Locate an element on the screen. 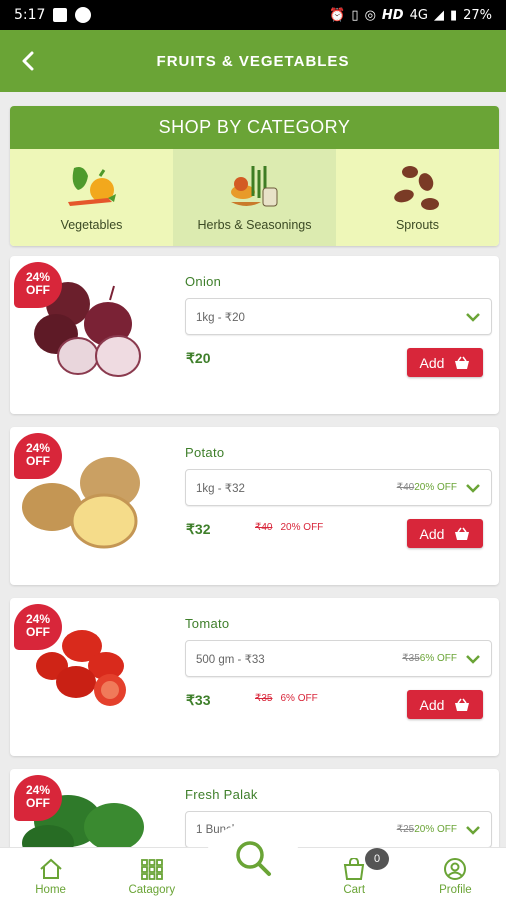 This screenshot has height=900, width=506. home-icon is located at coordinates (50, 868).